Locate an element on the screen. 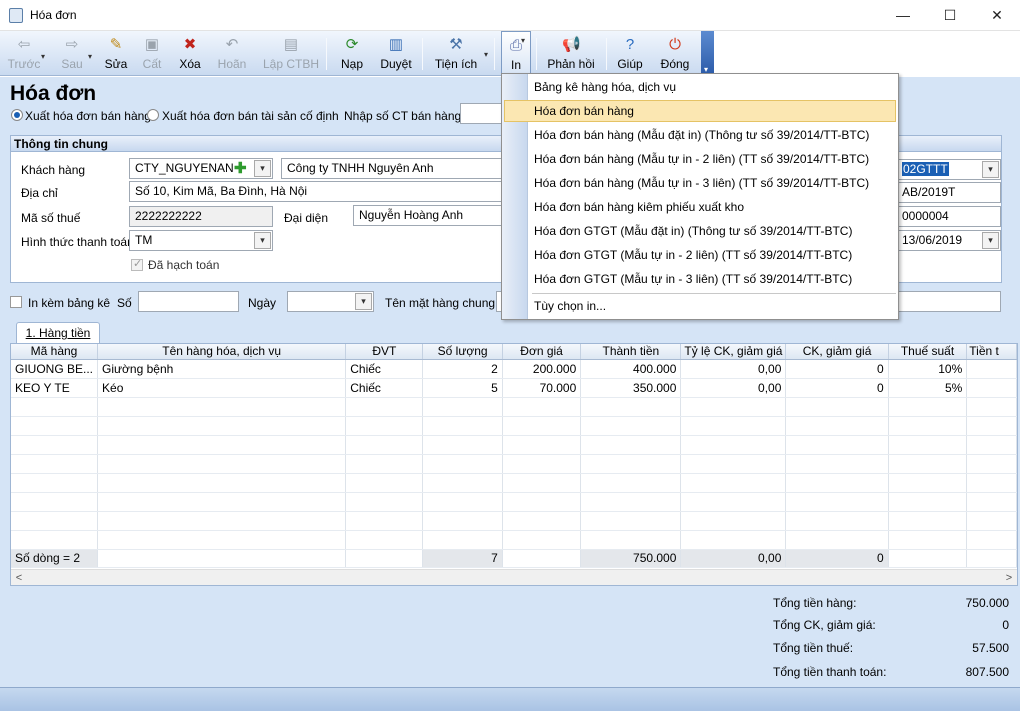 The image size is (1020, 711). horizontal-scrollbar: < > is located at coordinates (514, 577).